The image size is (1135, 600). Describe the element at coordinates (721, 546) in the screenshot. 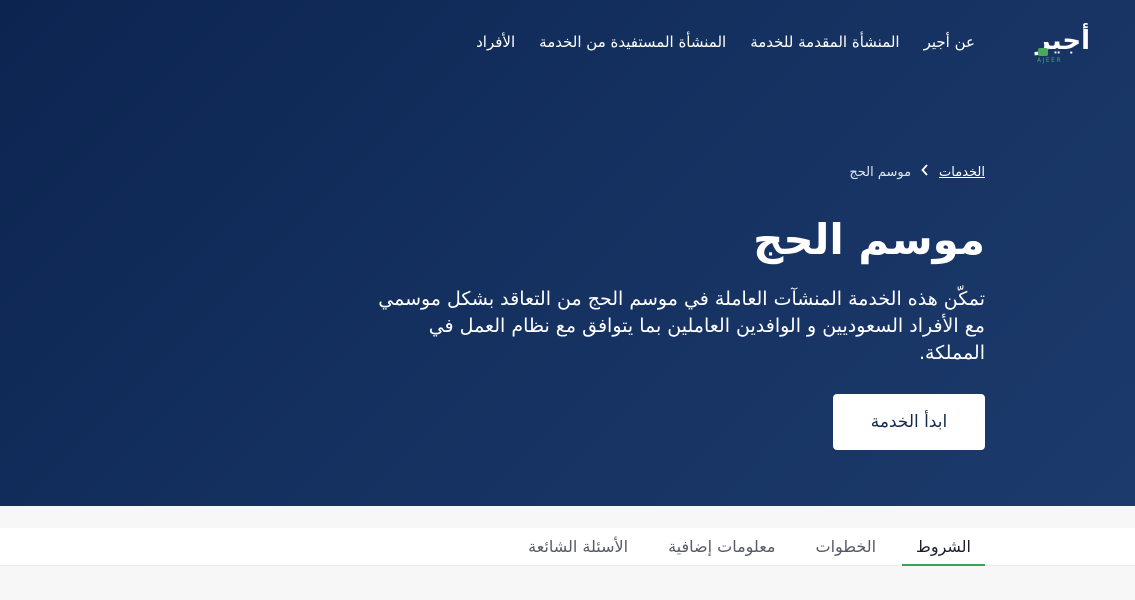

I see `tab-additional-info: معلومات إضافية` at that location.